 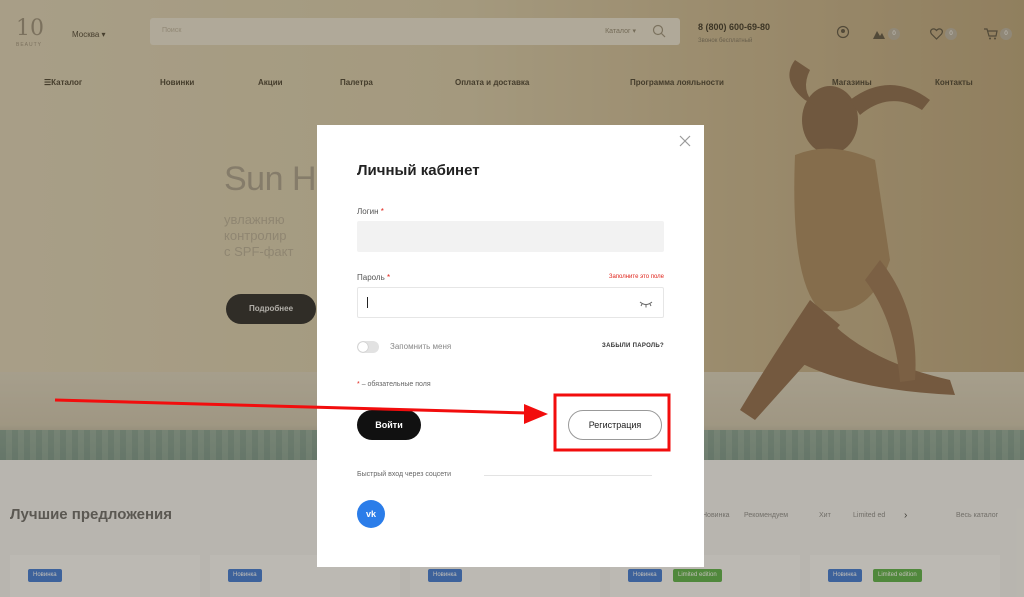 What do you see at coordinates (685, 141) in the screenshot?
I see `close-icon` at bounding box center [685, 141].